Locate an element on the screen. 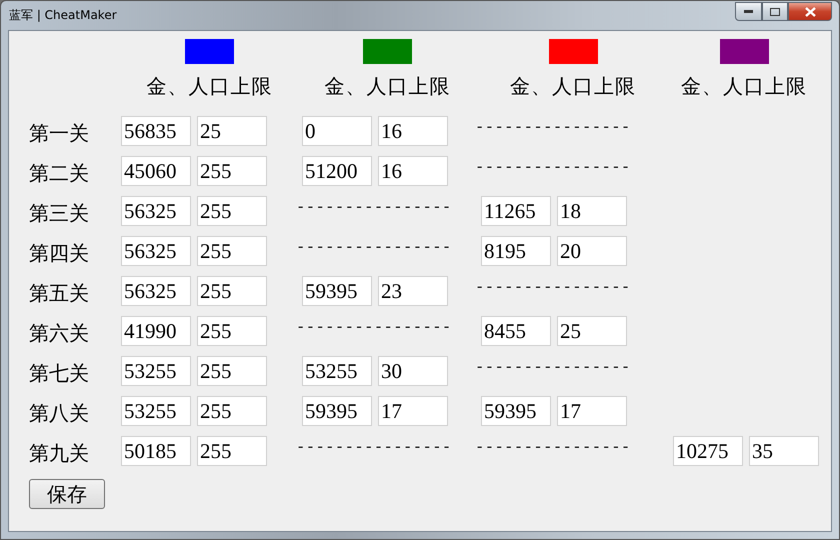  close-button is located at coordinates (810, 11).